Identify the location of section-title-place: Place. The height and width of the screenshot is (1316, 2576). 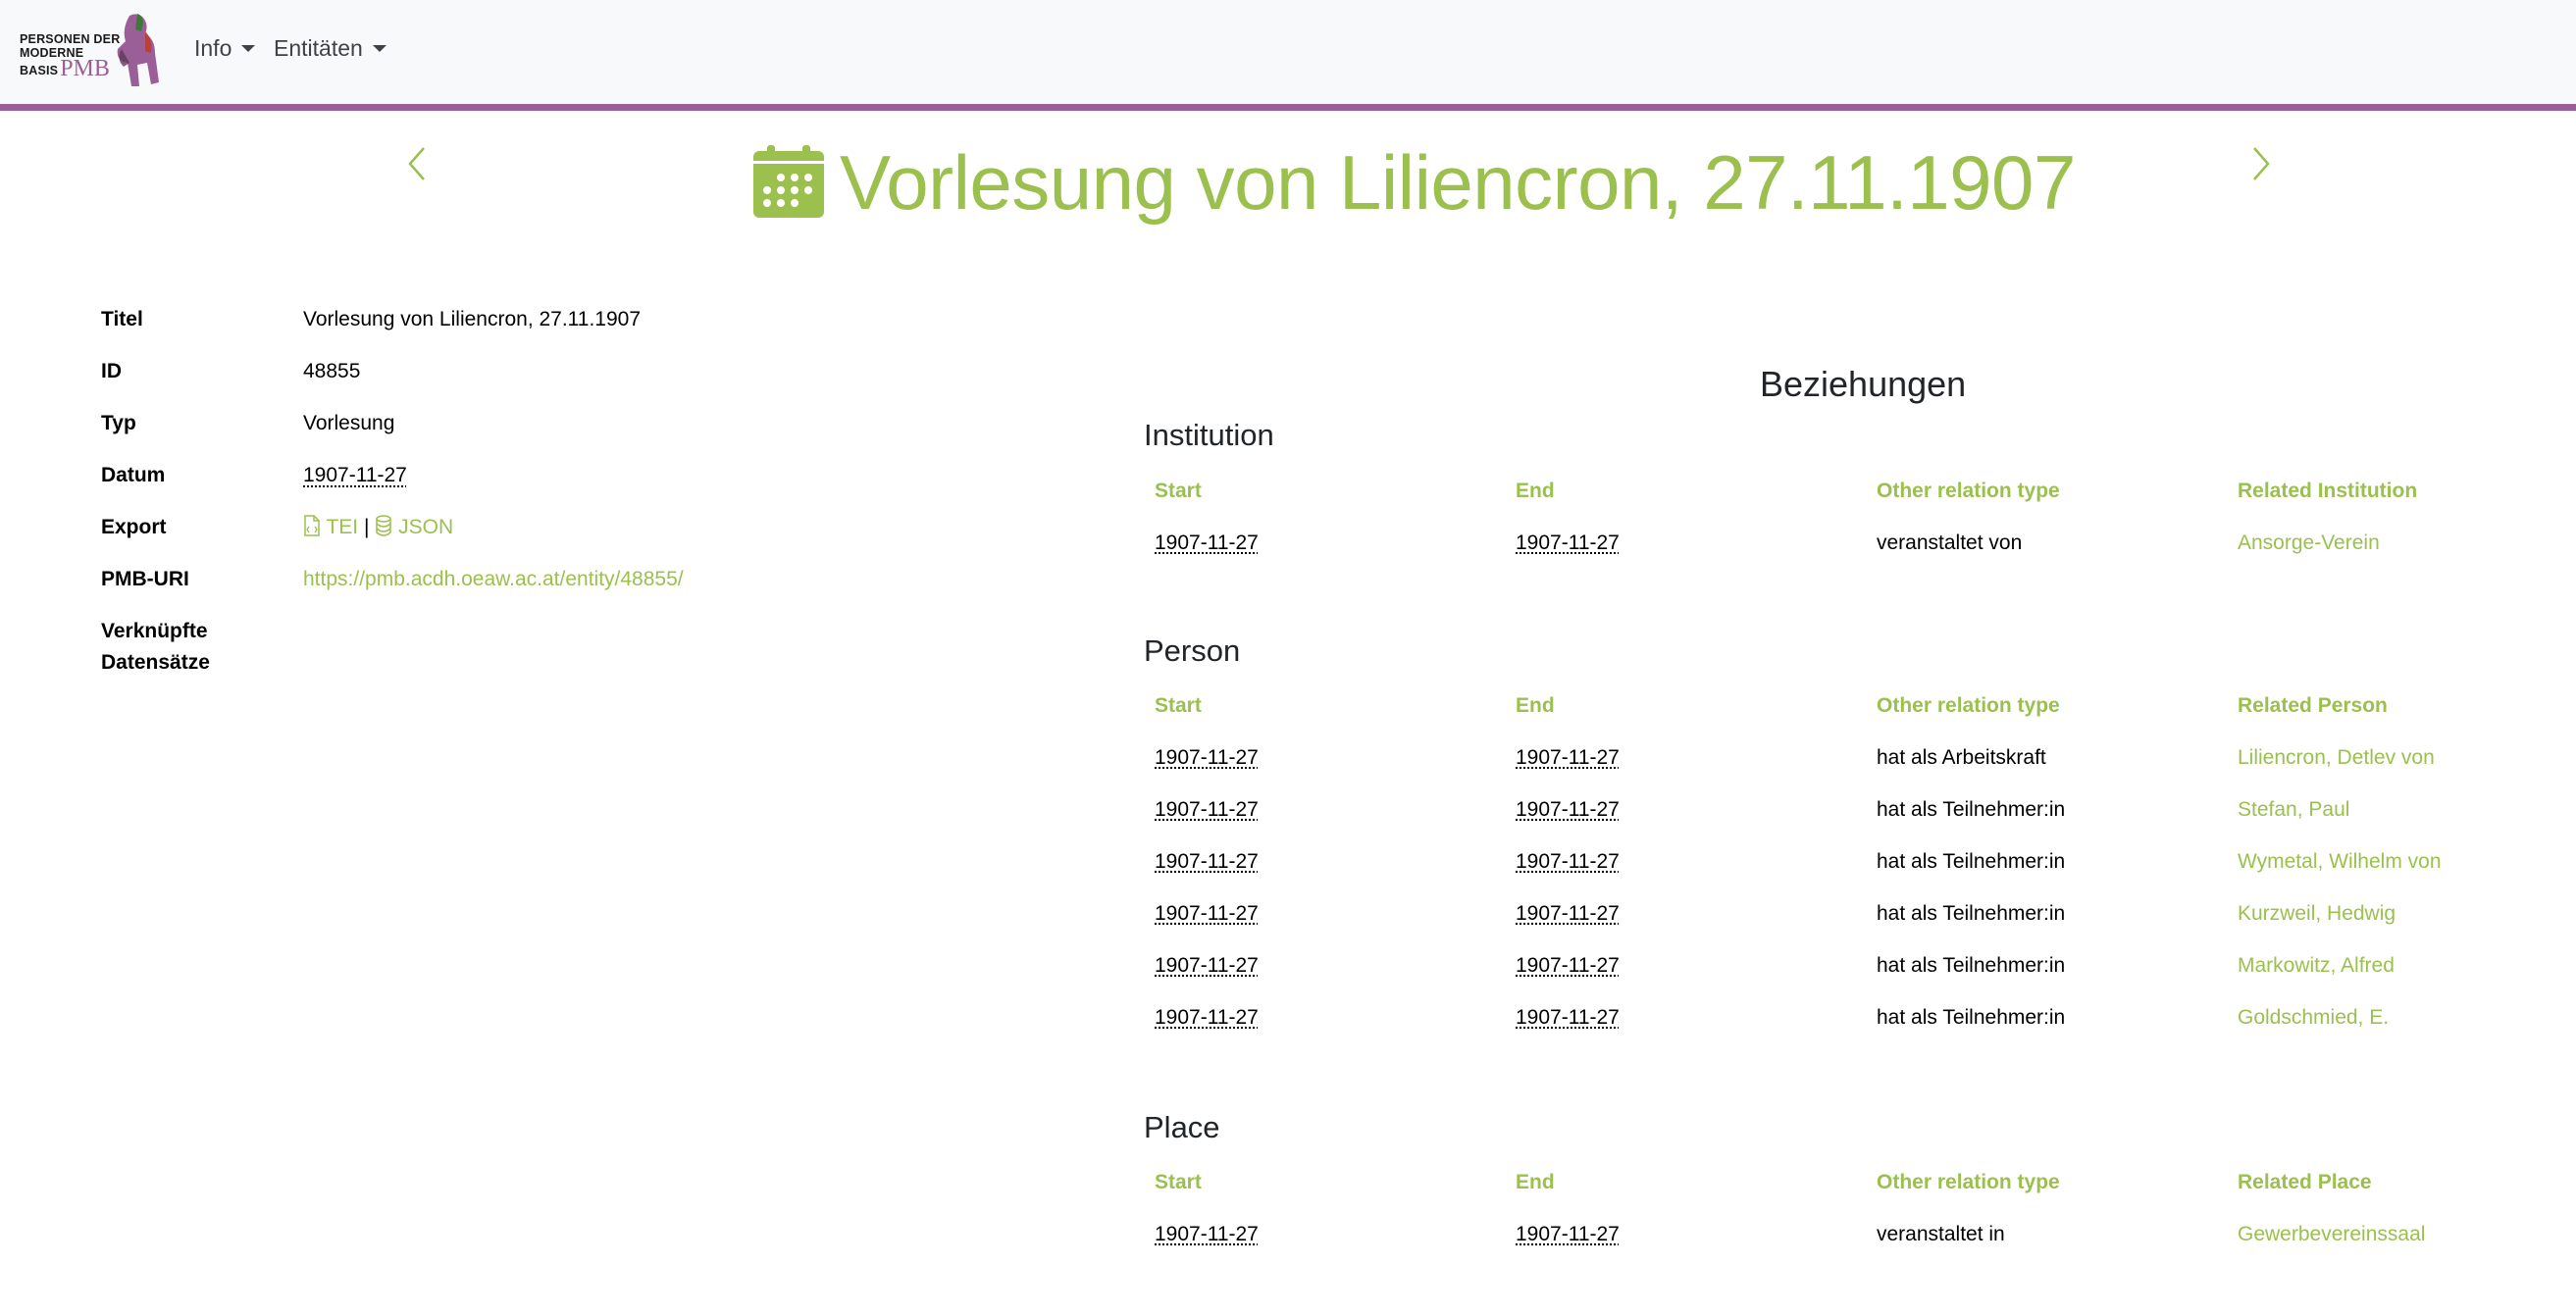
(1182, 1127).